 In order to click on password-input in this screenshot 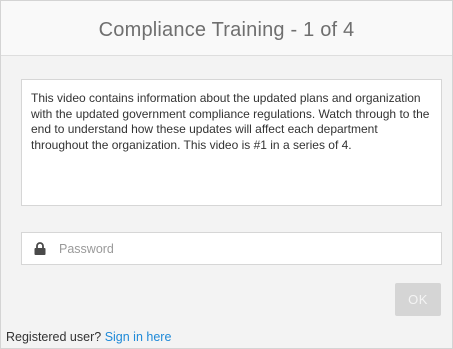, I will do `click(250, 248)`.